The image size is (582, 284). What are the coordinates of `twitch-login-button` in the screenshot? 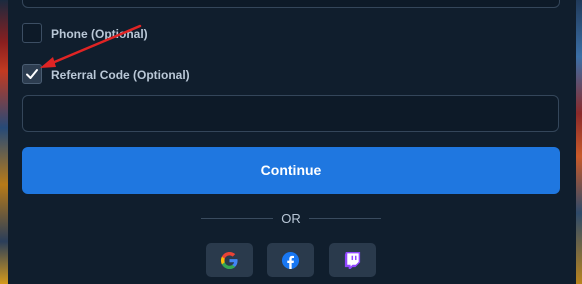 It's located at (352, 260).